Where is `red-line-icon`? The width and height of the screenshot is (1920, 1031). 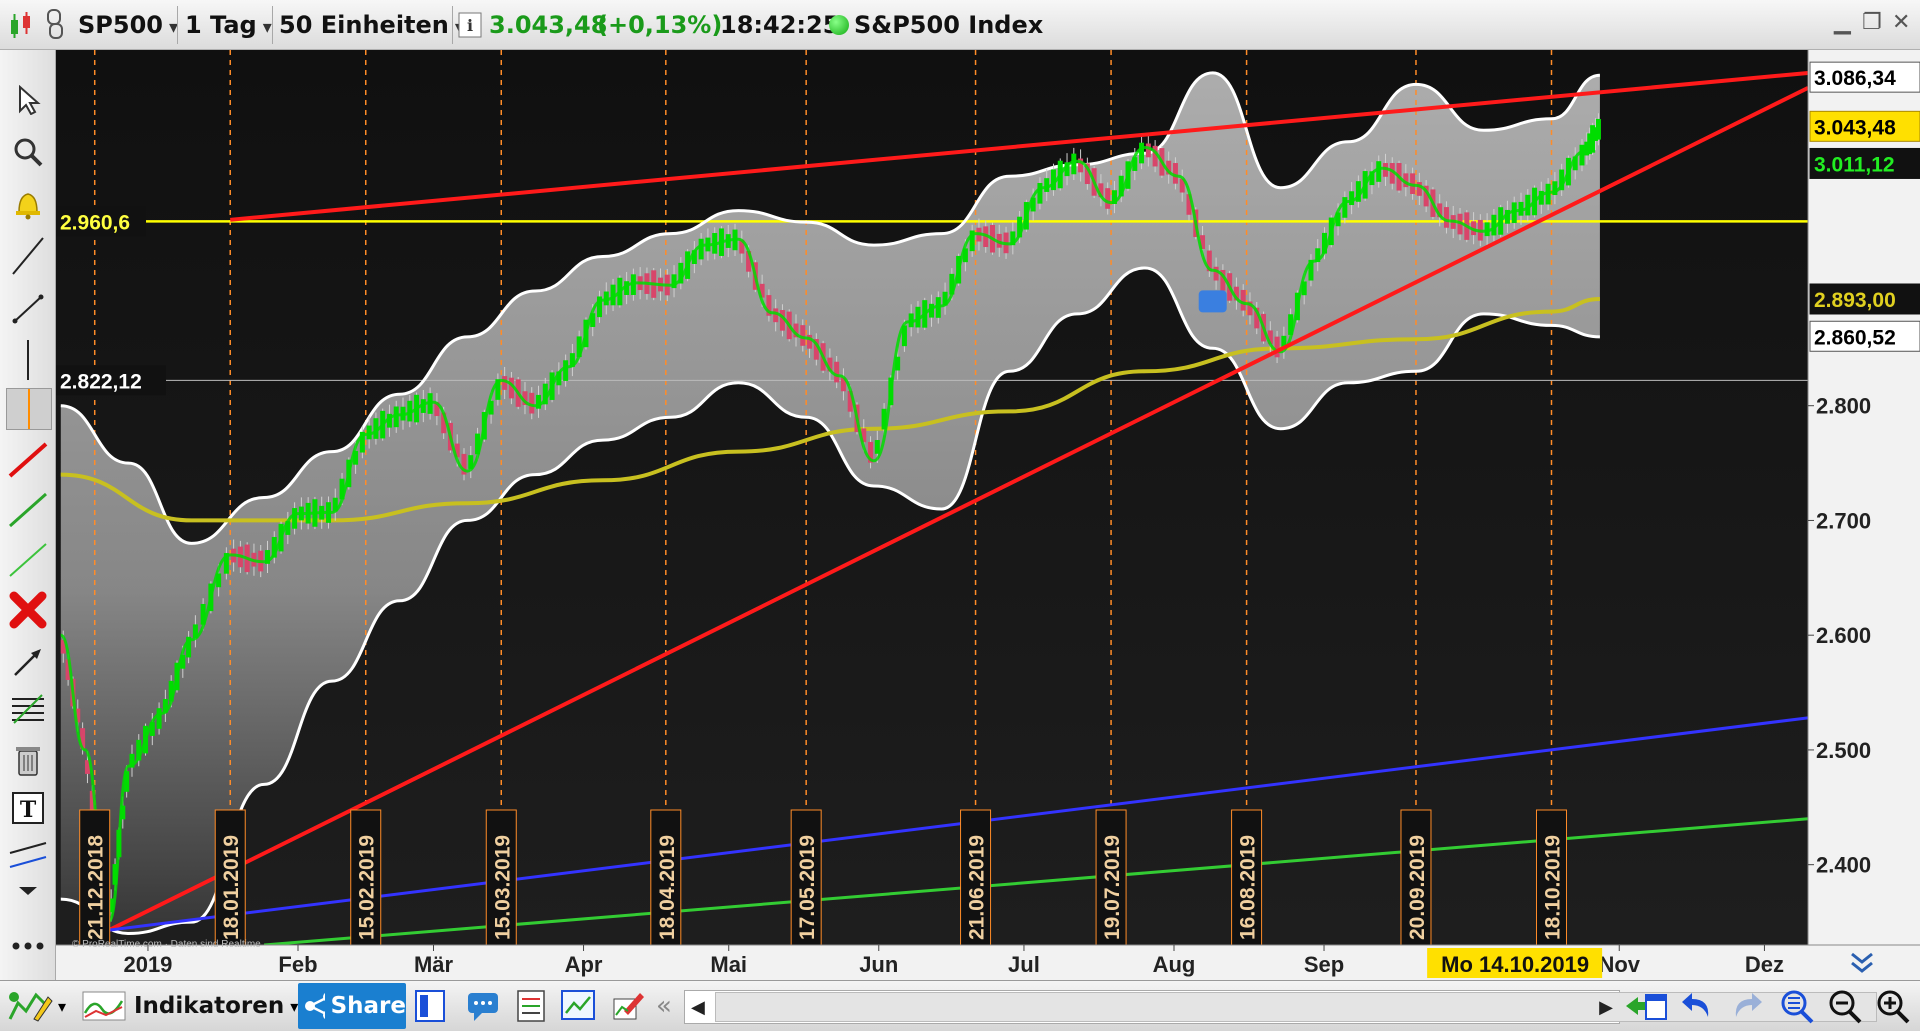 red-line-icon is located at coordinates (28, 460).